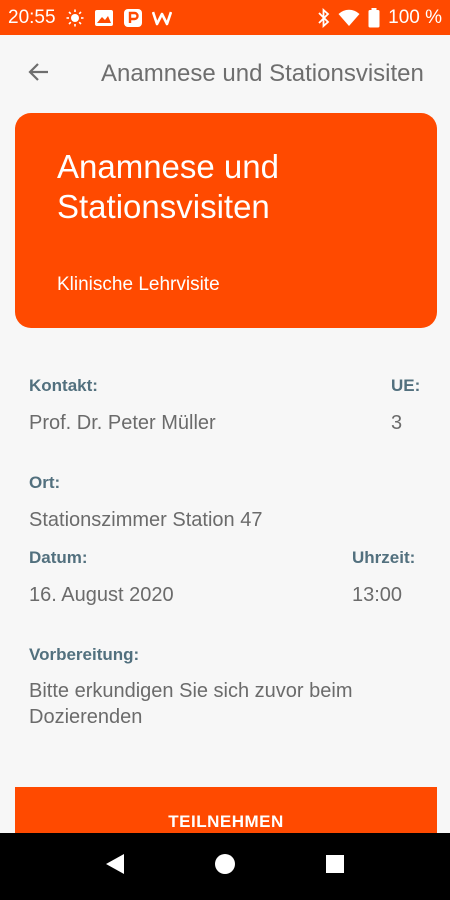  I want to click on location-label: Ort:, so click(45, 482).